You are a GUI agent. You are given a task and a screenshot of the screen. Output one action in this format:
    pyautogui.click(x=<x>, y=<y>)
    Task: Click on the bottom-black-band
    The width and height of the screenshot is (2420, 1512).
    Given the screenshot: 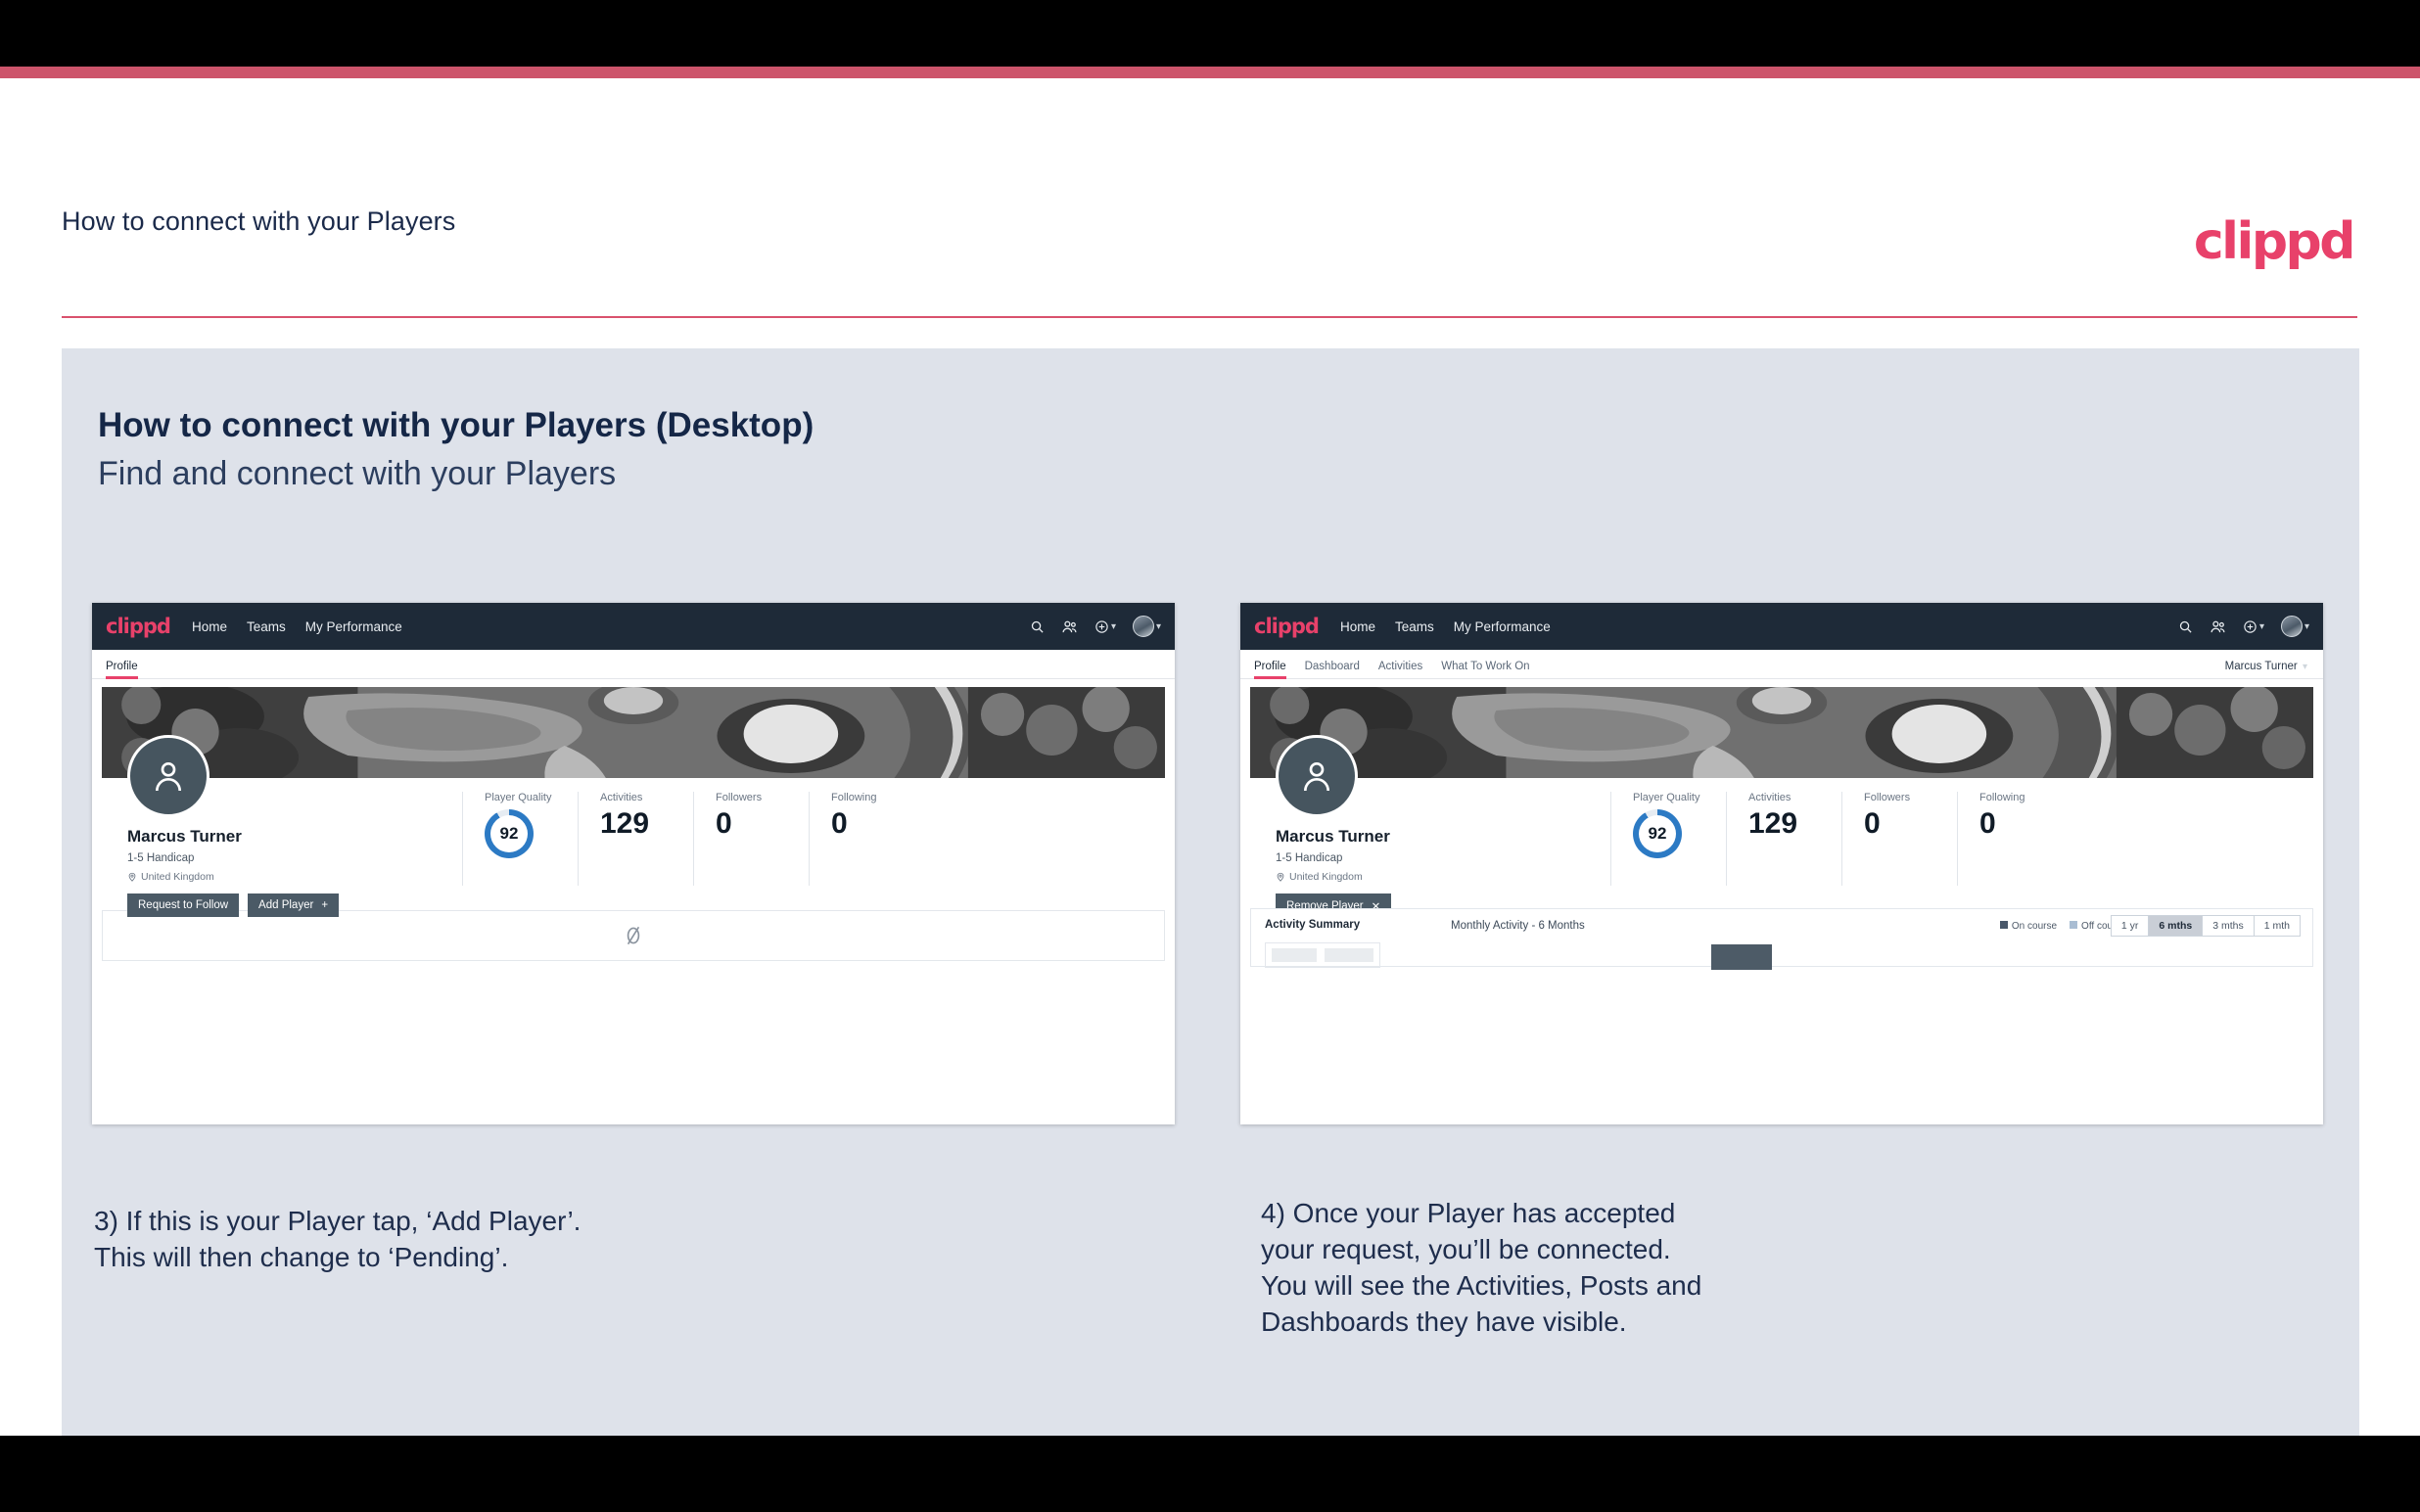 What is the action you would take?
    pyautogui.click(x=1210, y=1474)
    